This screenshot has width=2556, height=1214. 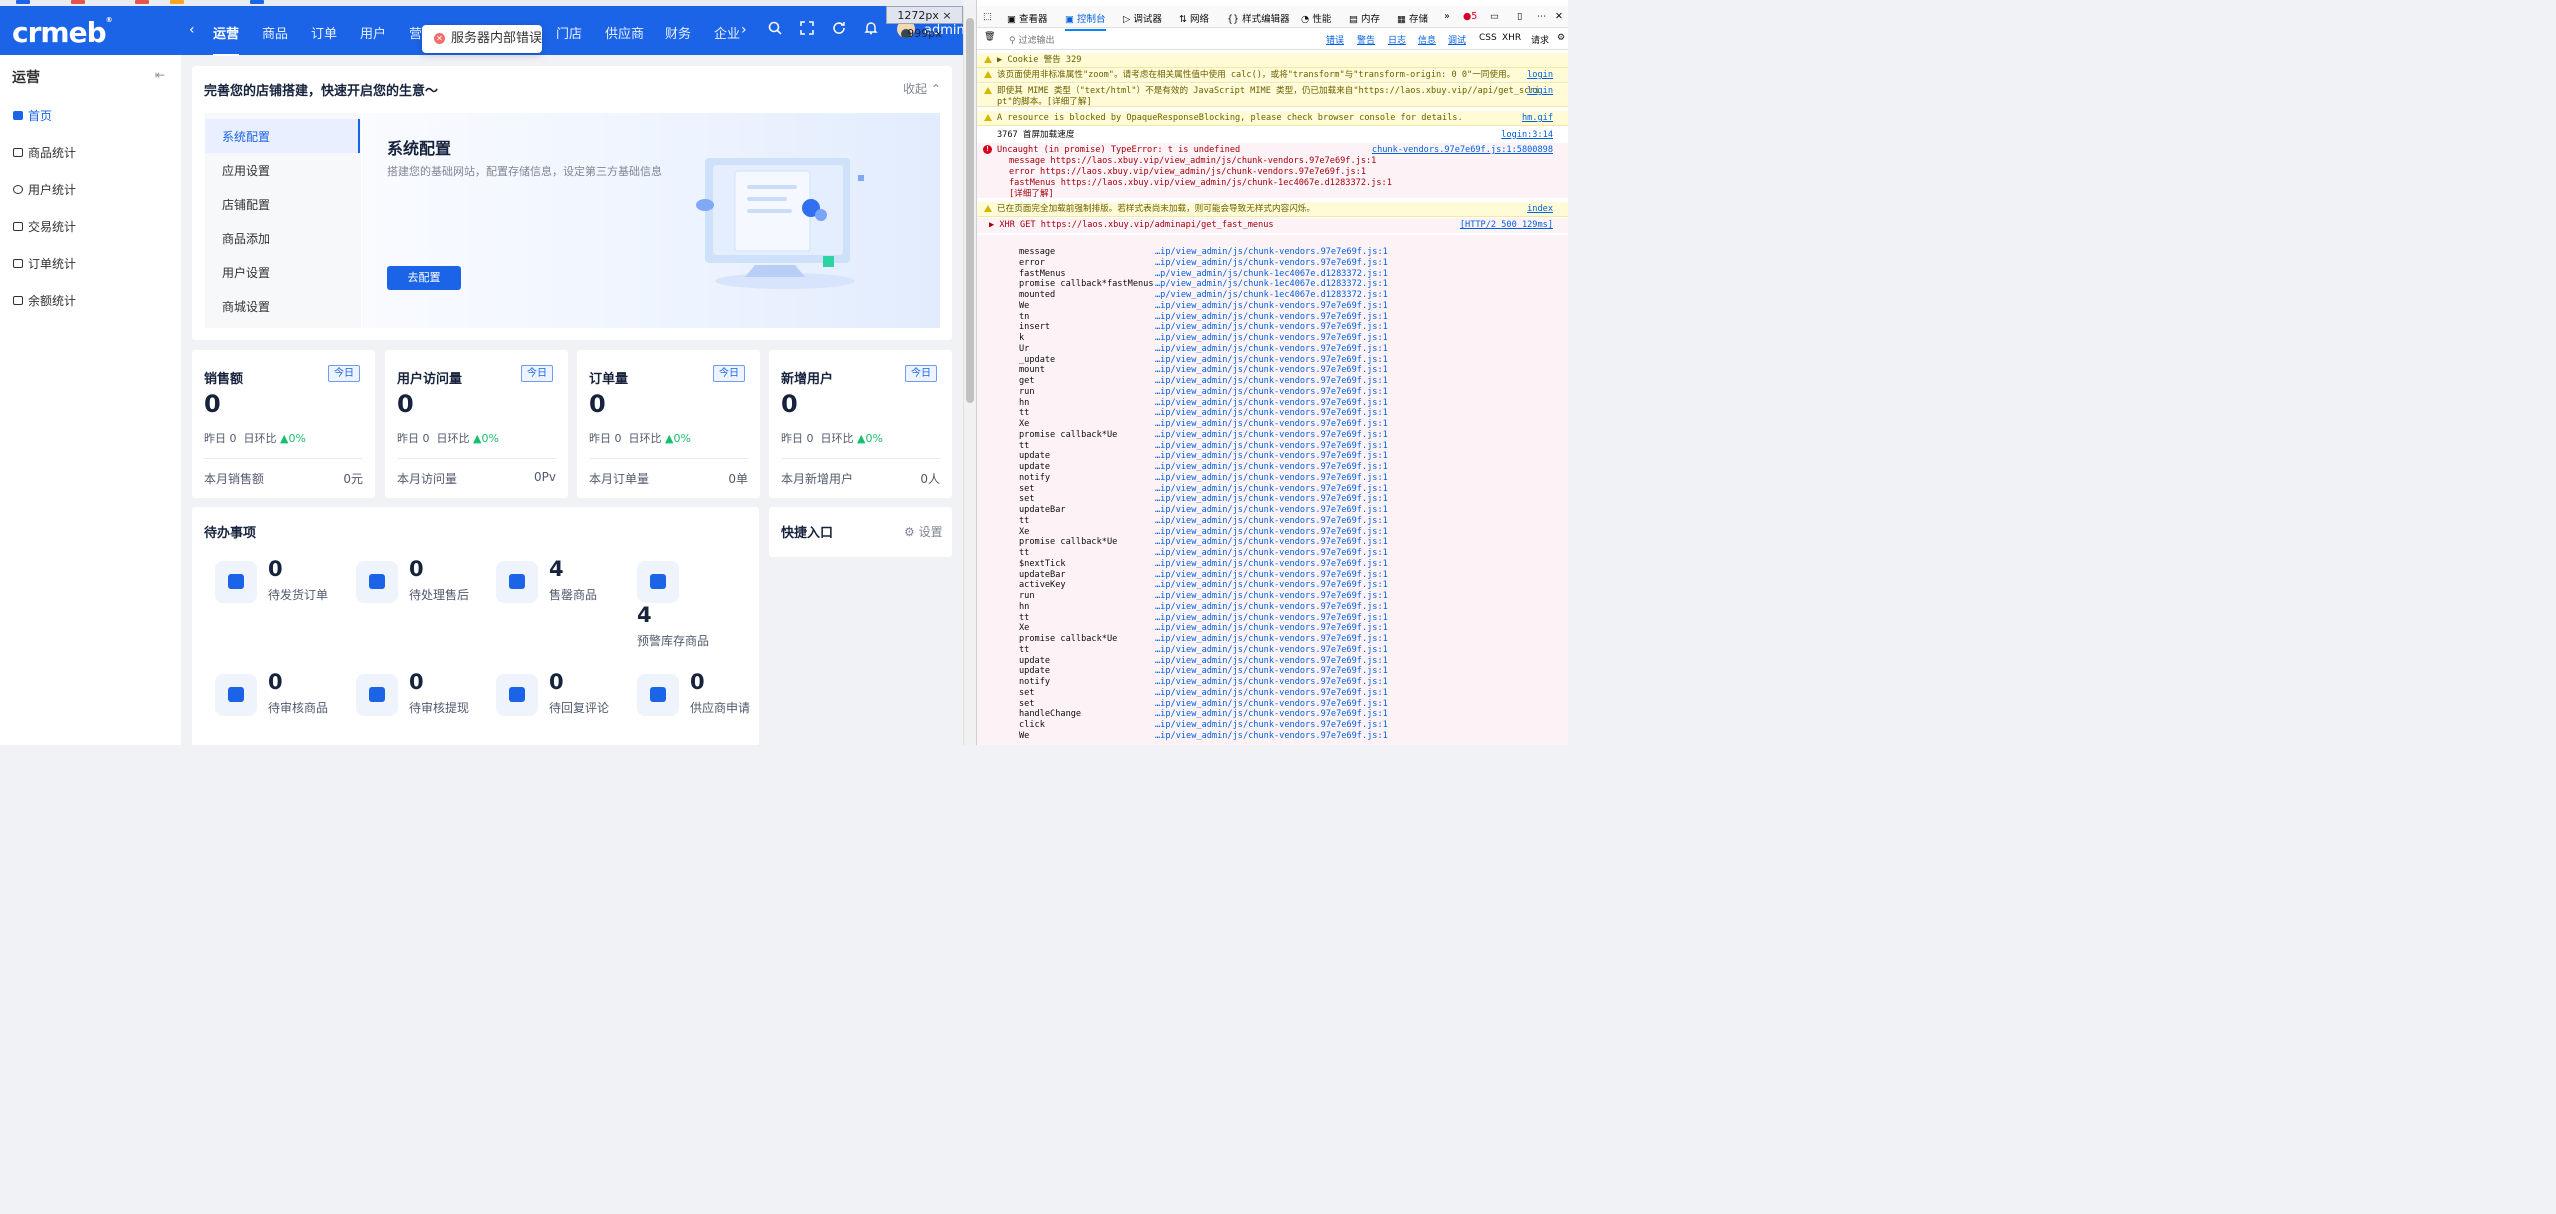 I want to click on console-message: [详细了解], so click(x=1272, y=193).